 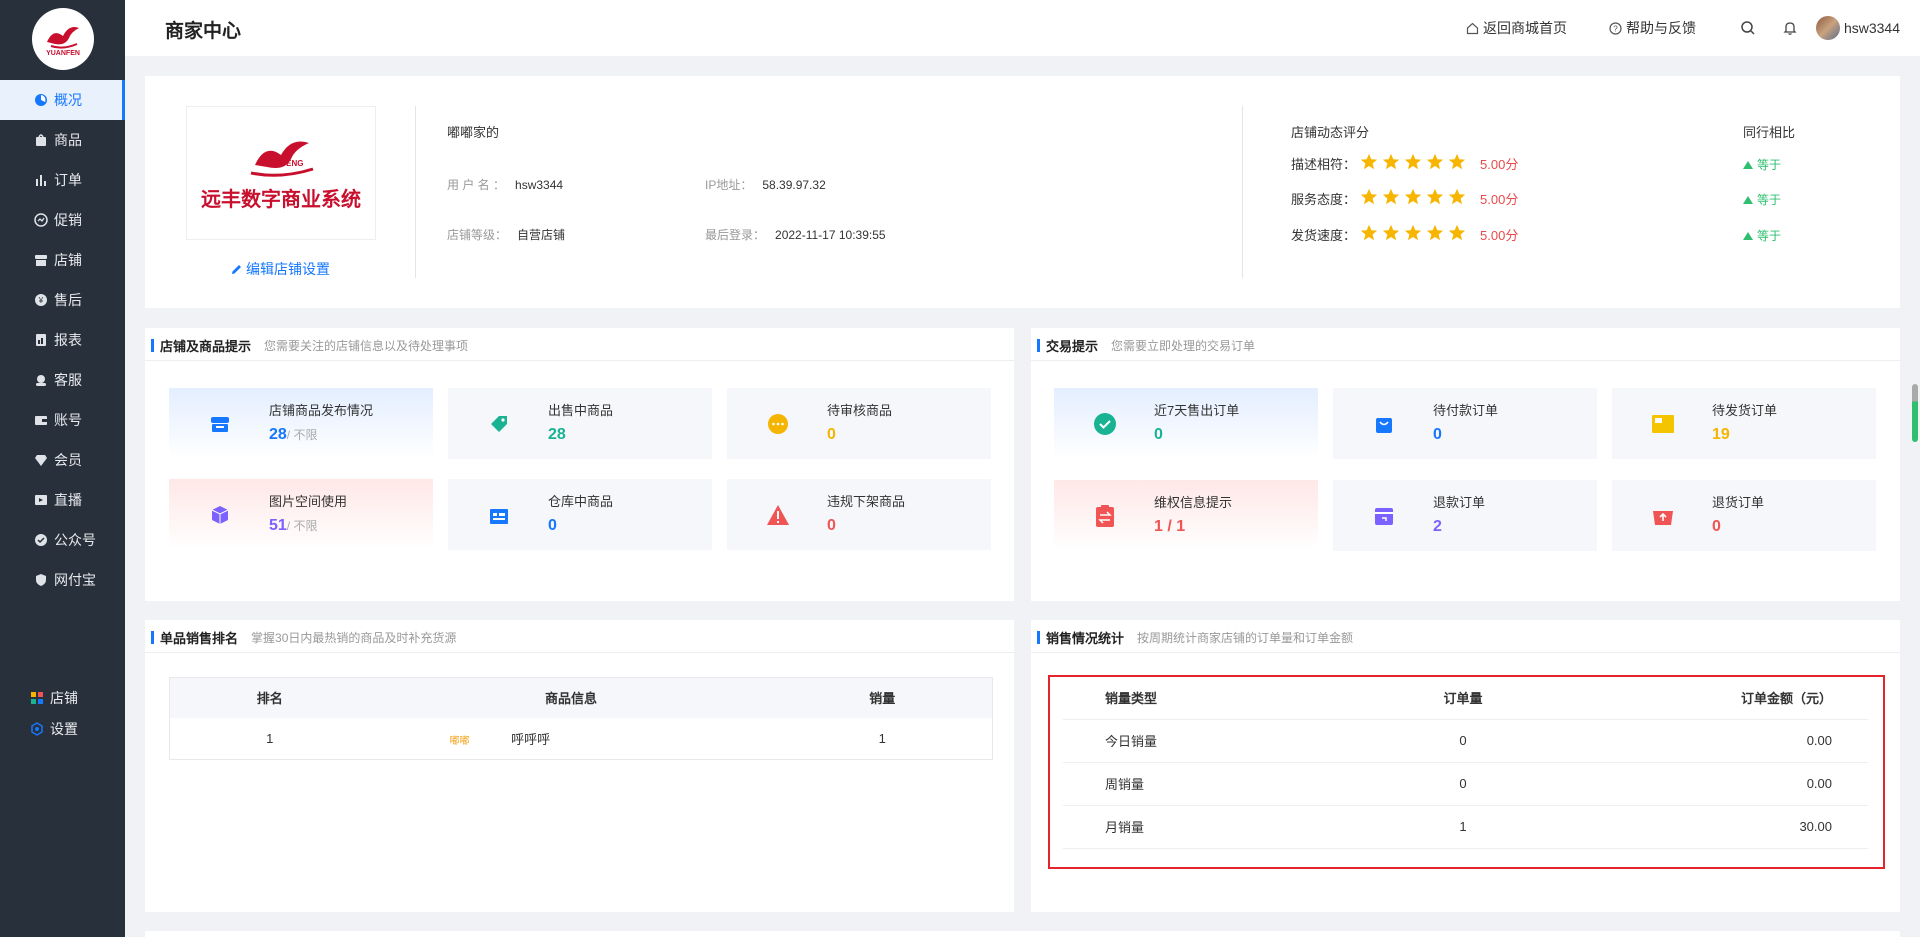 What do you see at coordinates (1465, 515) in the screenshot?
I see `tile-refund-orders: 退款订单 2` at bounding box center [1465, 515].